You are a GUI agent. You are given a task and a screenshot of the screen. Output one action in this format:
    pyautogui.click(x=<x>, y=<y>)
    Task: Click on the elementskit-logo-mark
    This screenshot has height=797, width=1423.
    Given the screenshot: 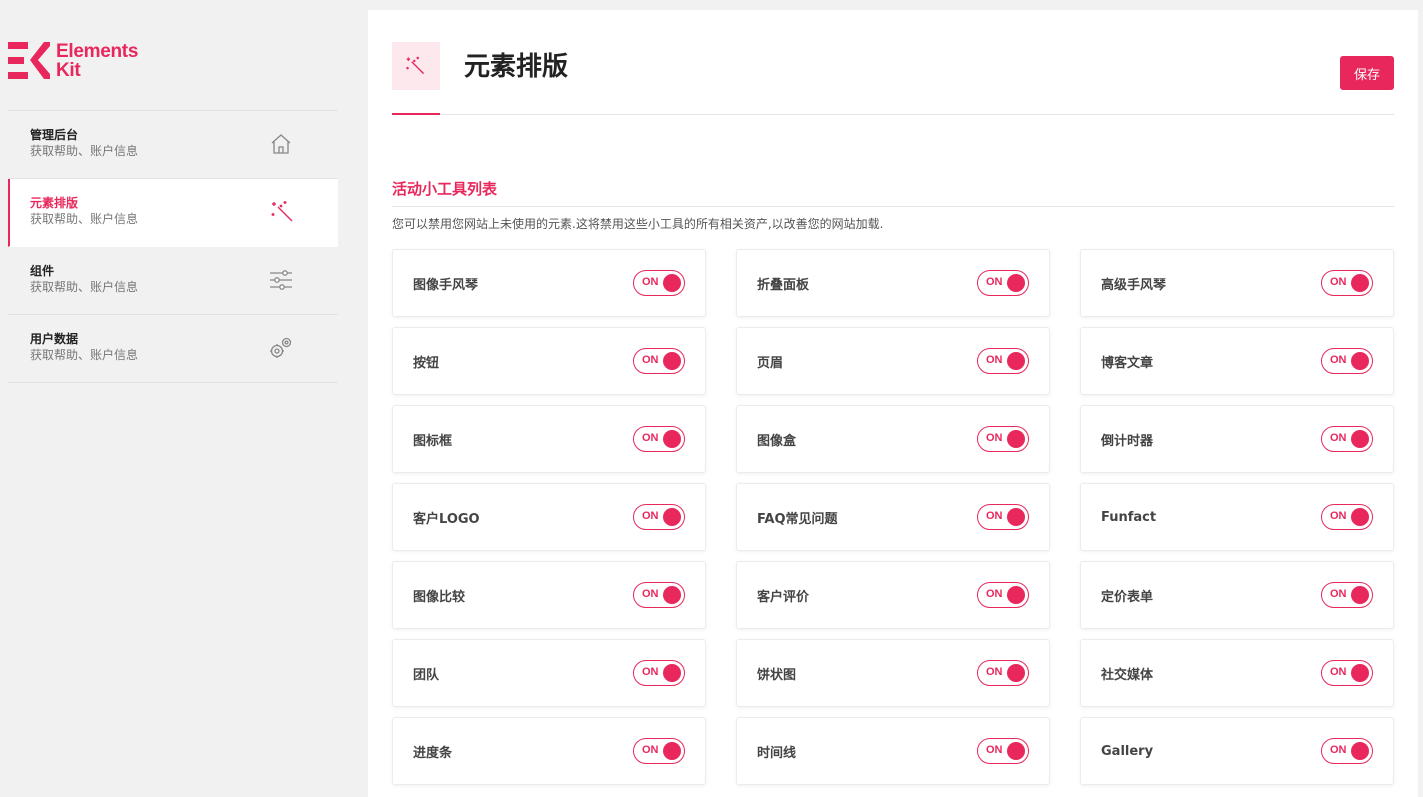 What is the action you would take?
    pyautogui.click(x=29, y=60)
    